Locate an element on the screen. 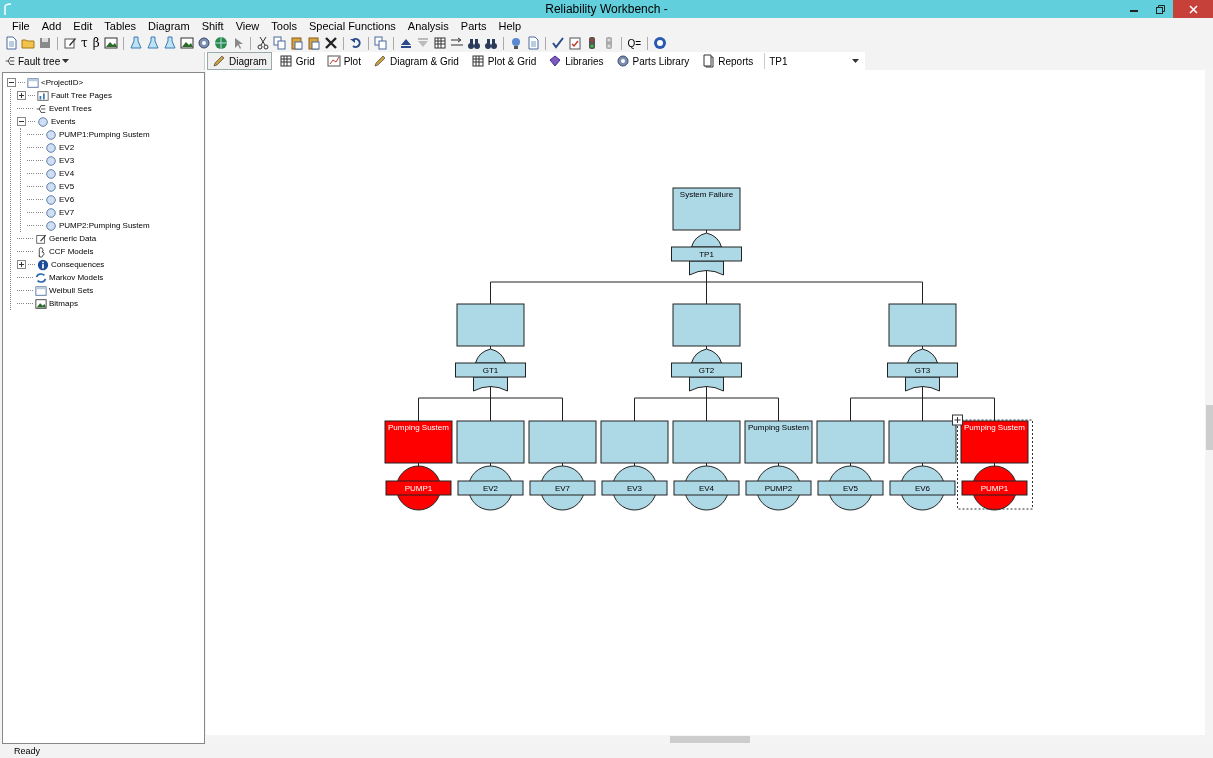  check-icon is located at coordinates (557, 43).